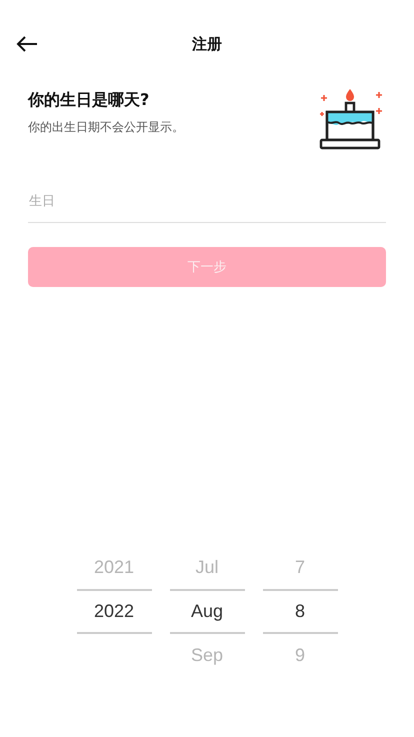 The image size is (414, 737). I want to click on picker-option: Aug, so click(207, 611).